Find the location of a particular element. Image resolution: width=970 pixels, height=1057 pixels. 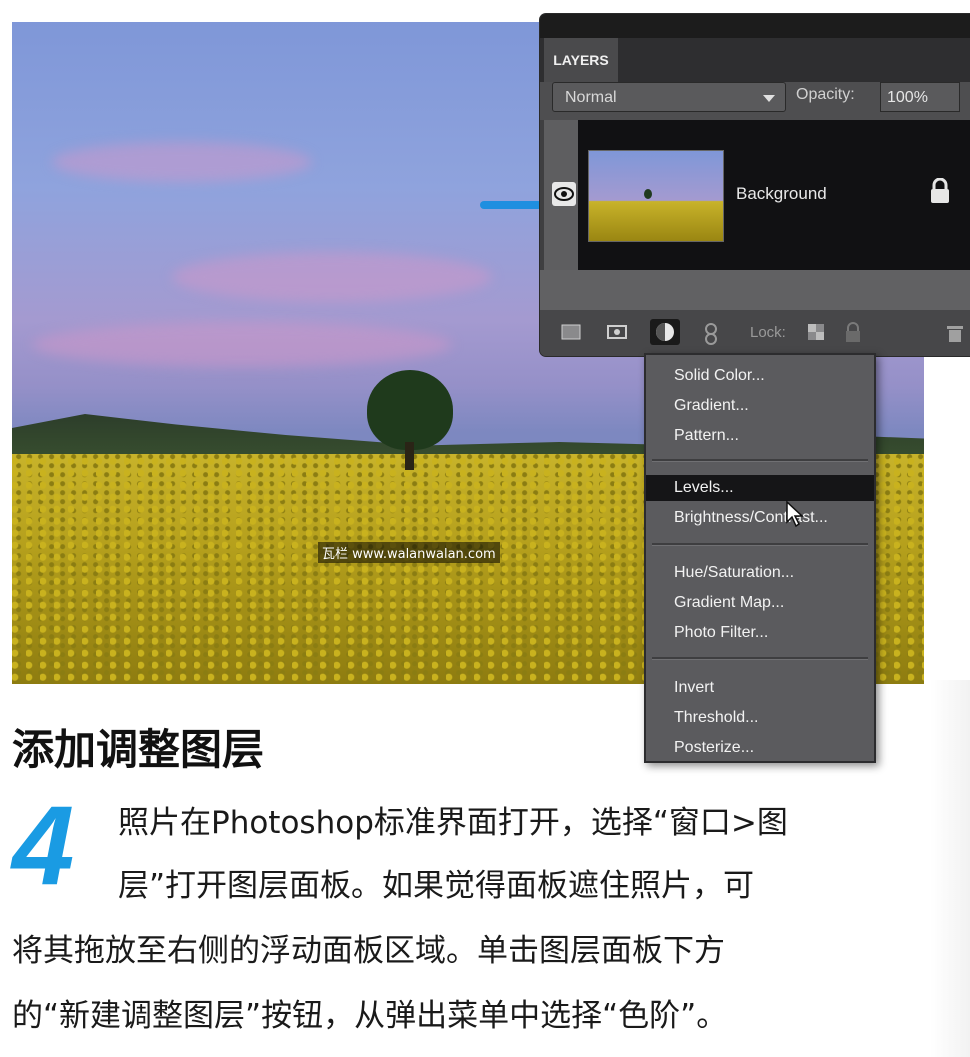

eye-icon is located at coordinates (564, 194).